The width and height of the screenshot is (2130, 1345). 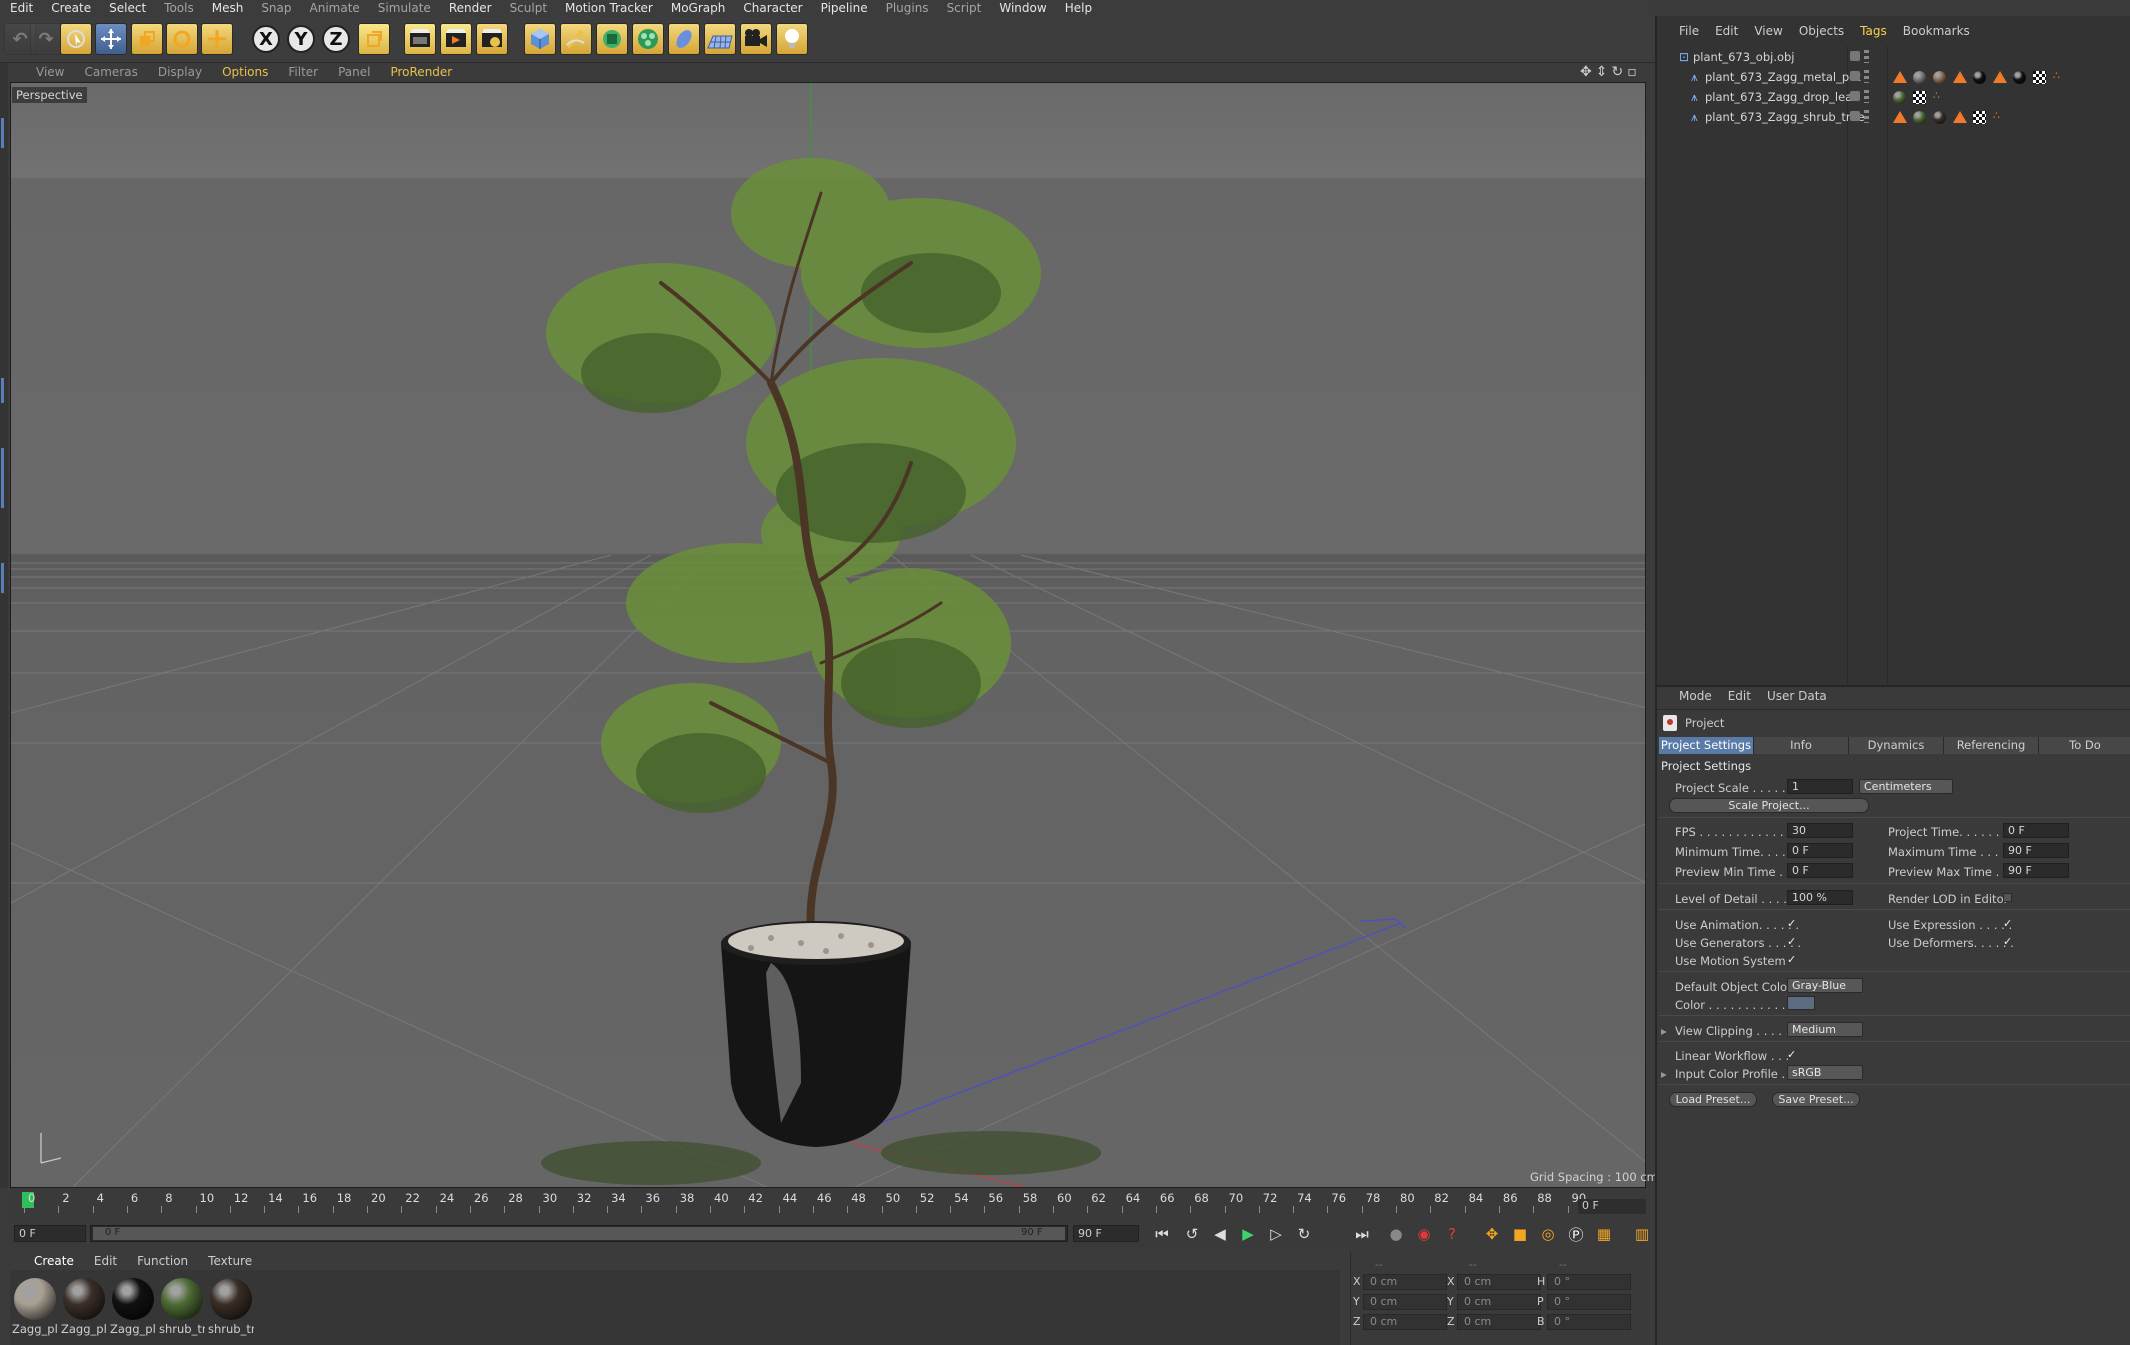 I want to click on menu-edit: Edit, so click(x=21, y=8).